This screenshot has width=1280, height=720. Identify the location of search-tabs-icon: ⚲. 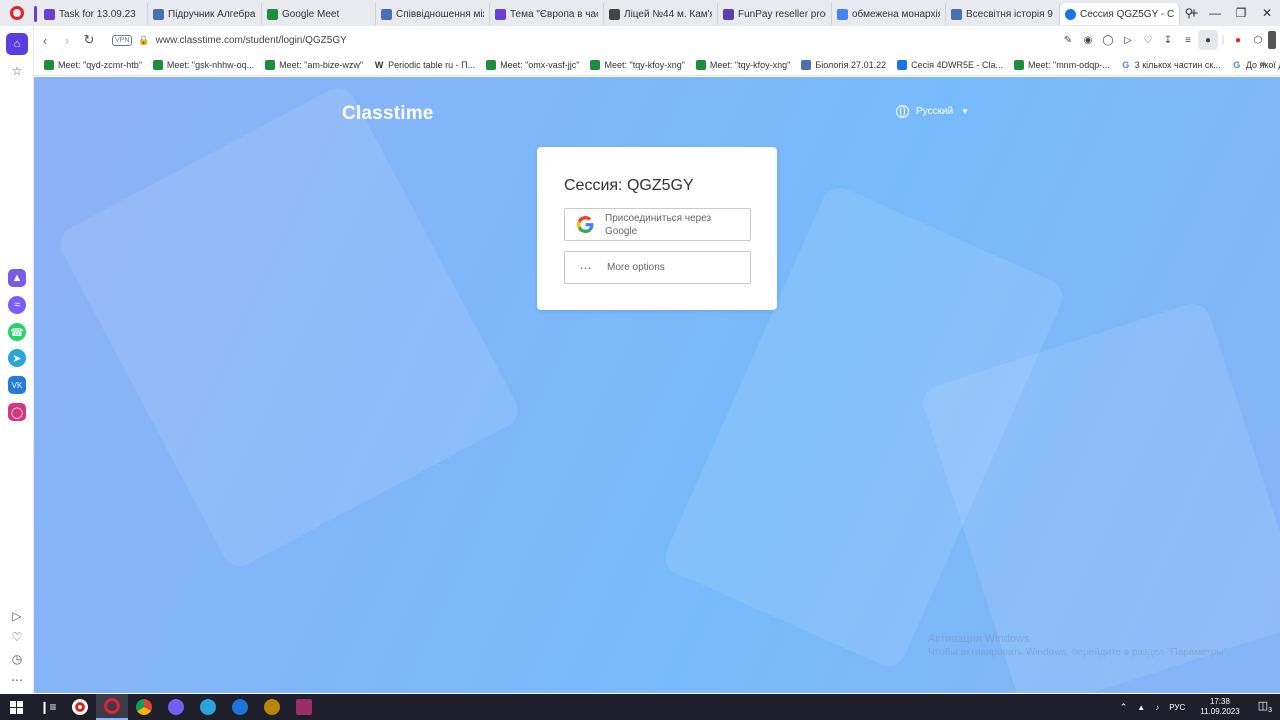
(1189, 13).